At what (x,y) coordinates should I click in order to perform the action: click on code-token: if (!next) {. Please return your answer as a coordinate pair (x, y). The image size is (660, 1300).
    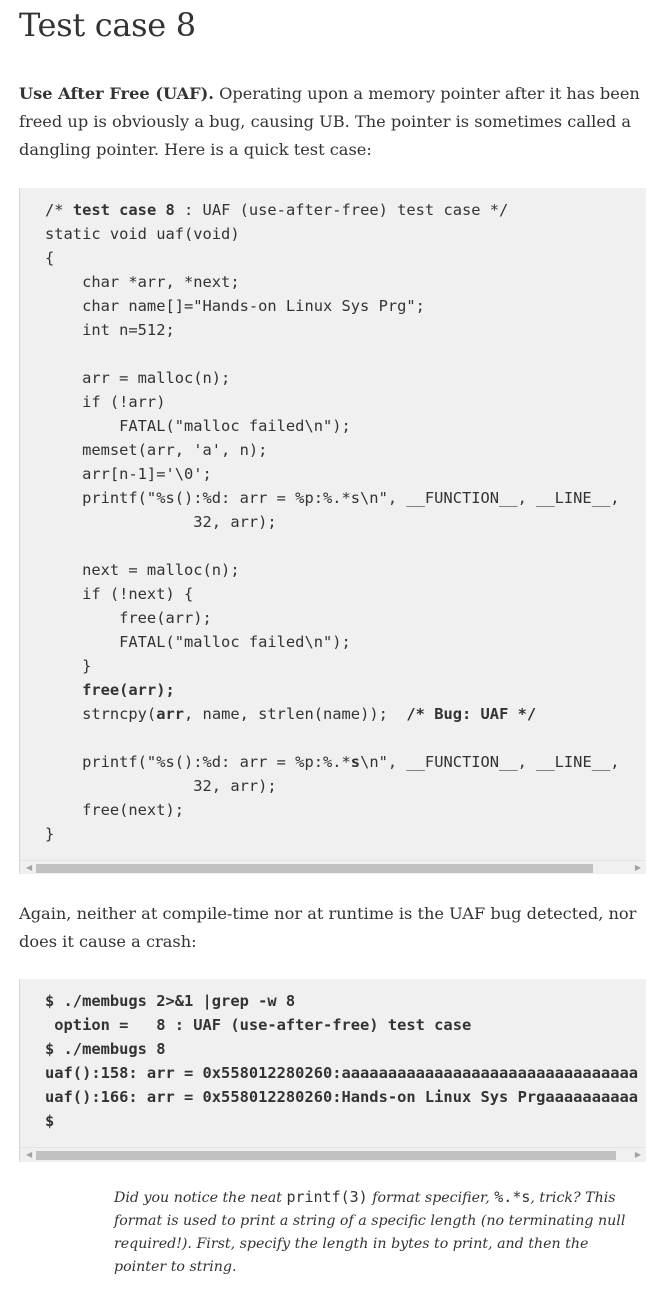
    Looking at the image, I should click on (119, 594).